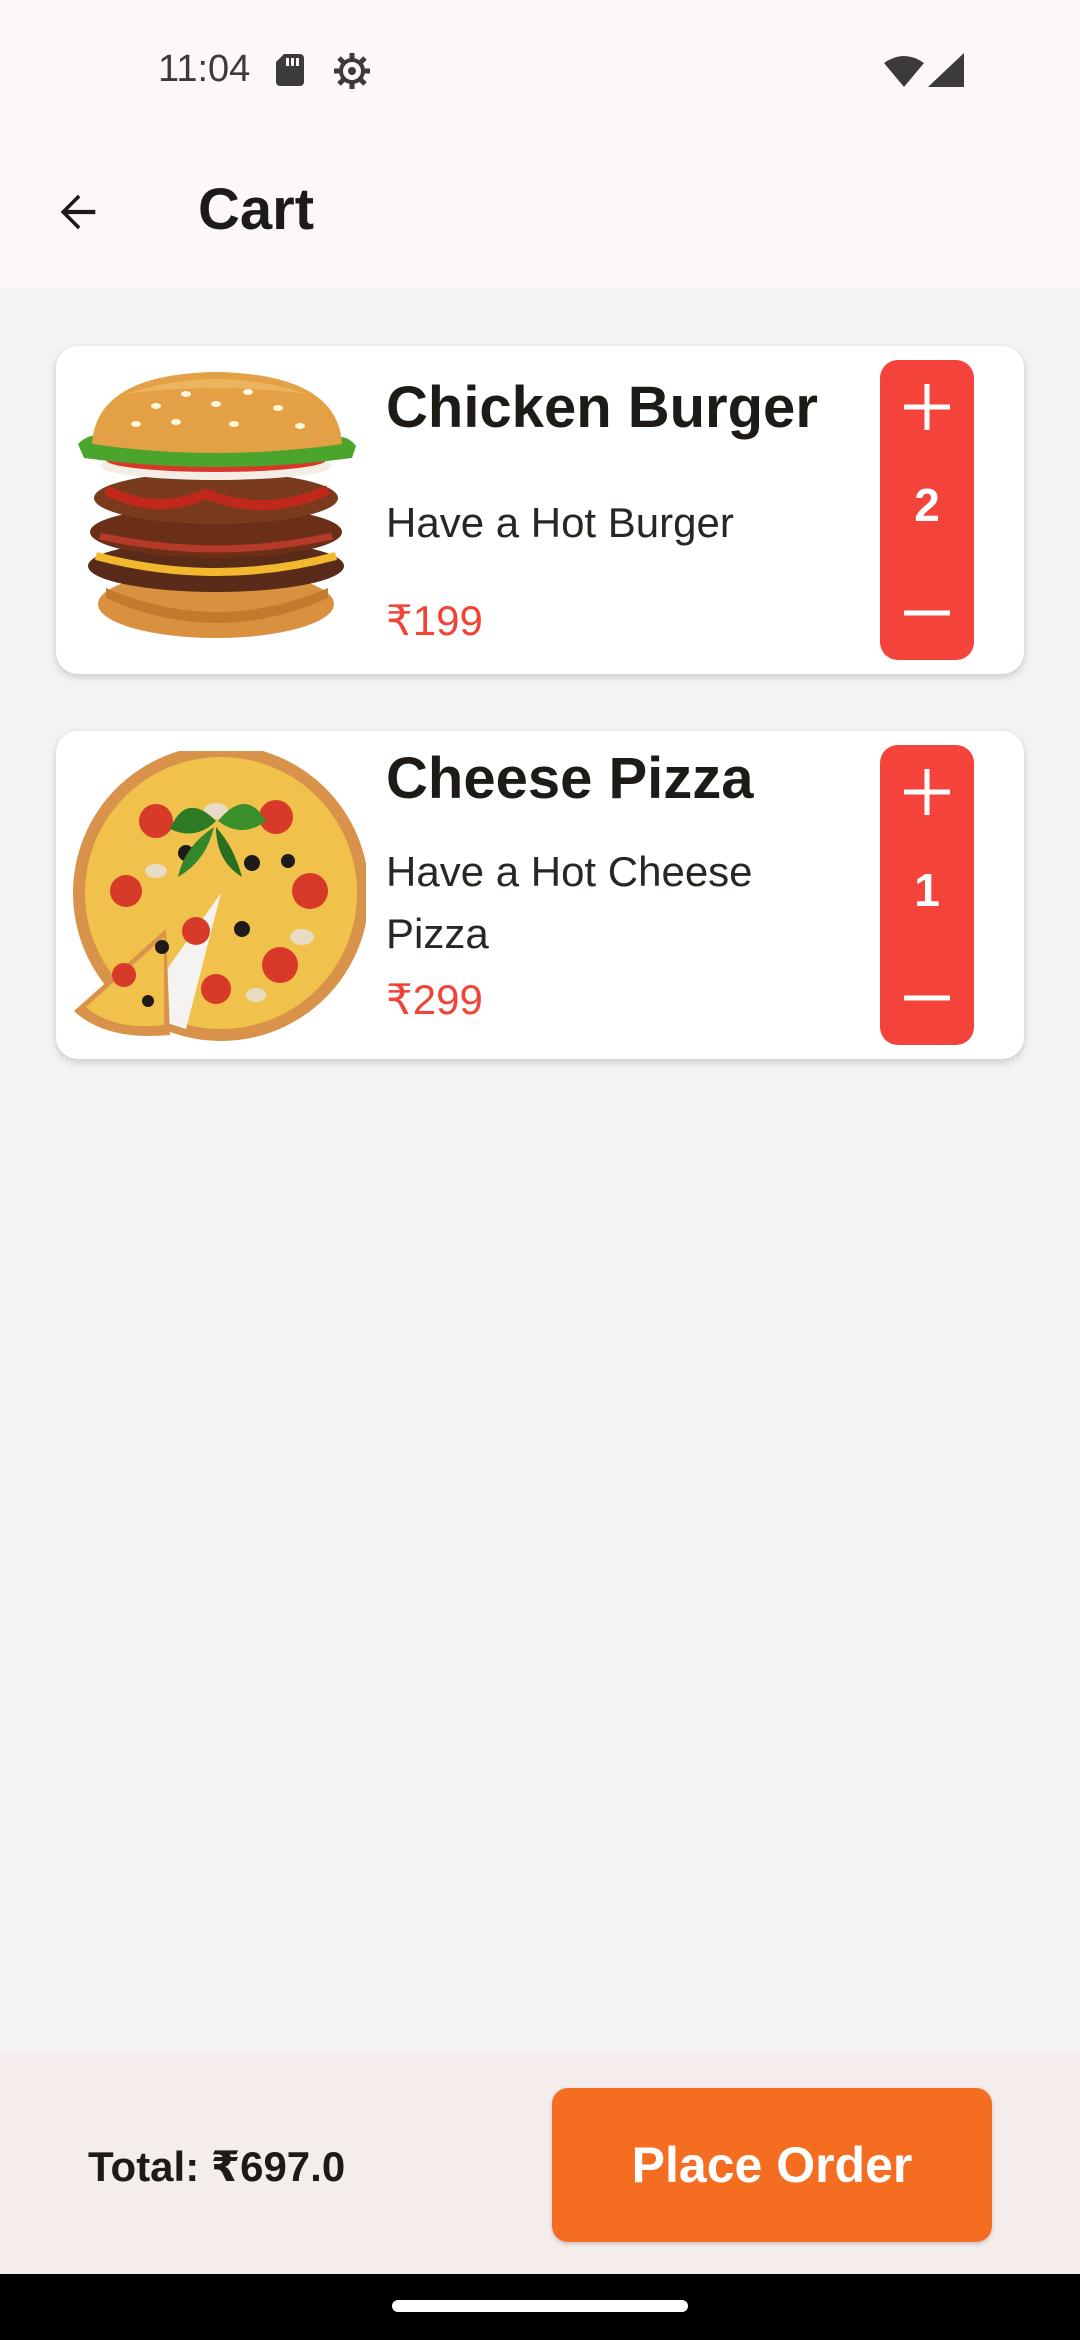 The height and width of the screenshot is (2340, 1080). I want to click on item-price: ₹299, so click(434, 999).